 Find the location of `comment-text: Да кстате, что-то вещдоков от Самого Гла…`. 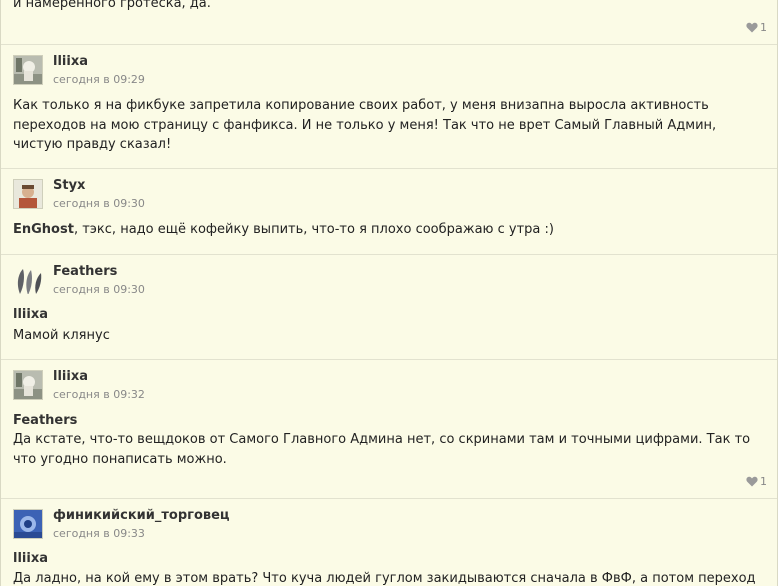

comment-text: Да кстате, что-то вещдоков от Самого Гла… is located at coordinates (382, 449).